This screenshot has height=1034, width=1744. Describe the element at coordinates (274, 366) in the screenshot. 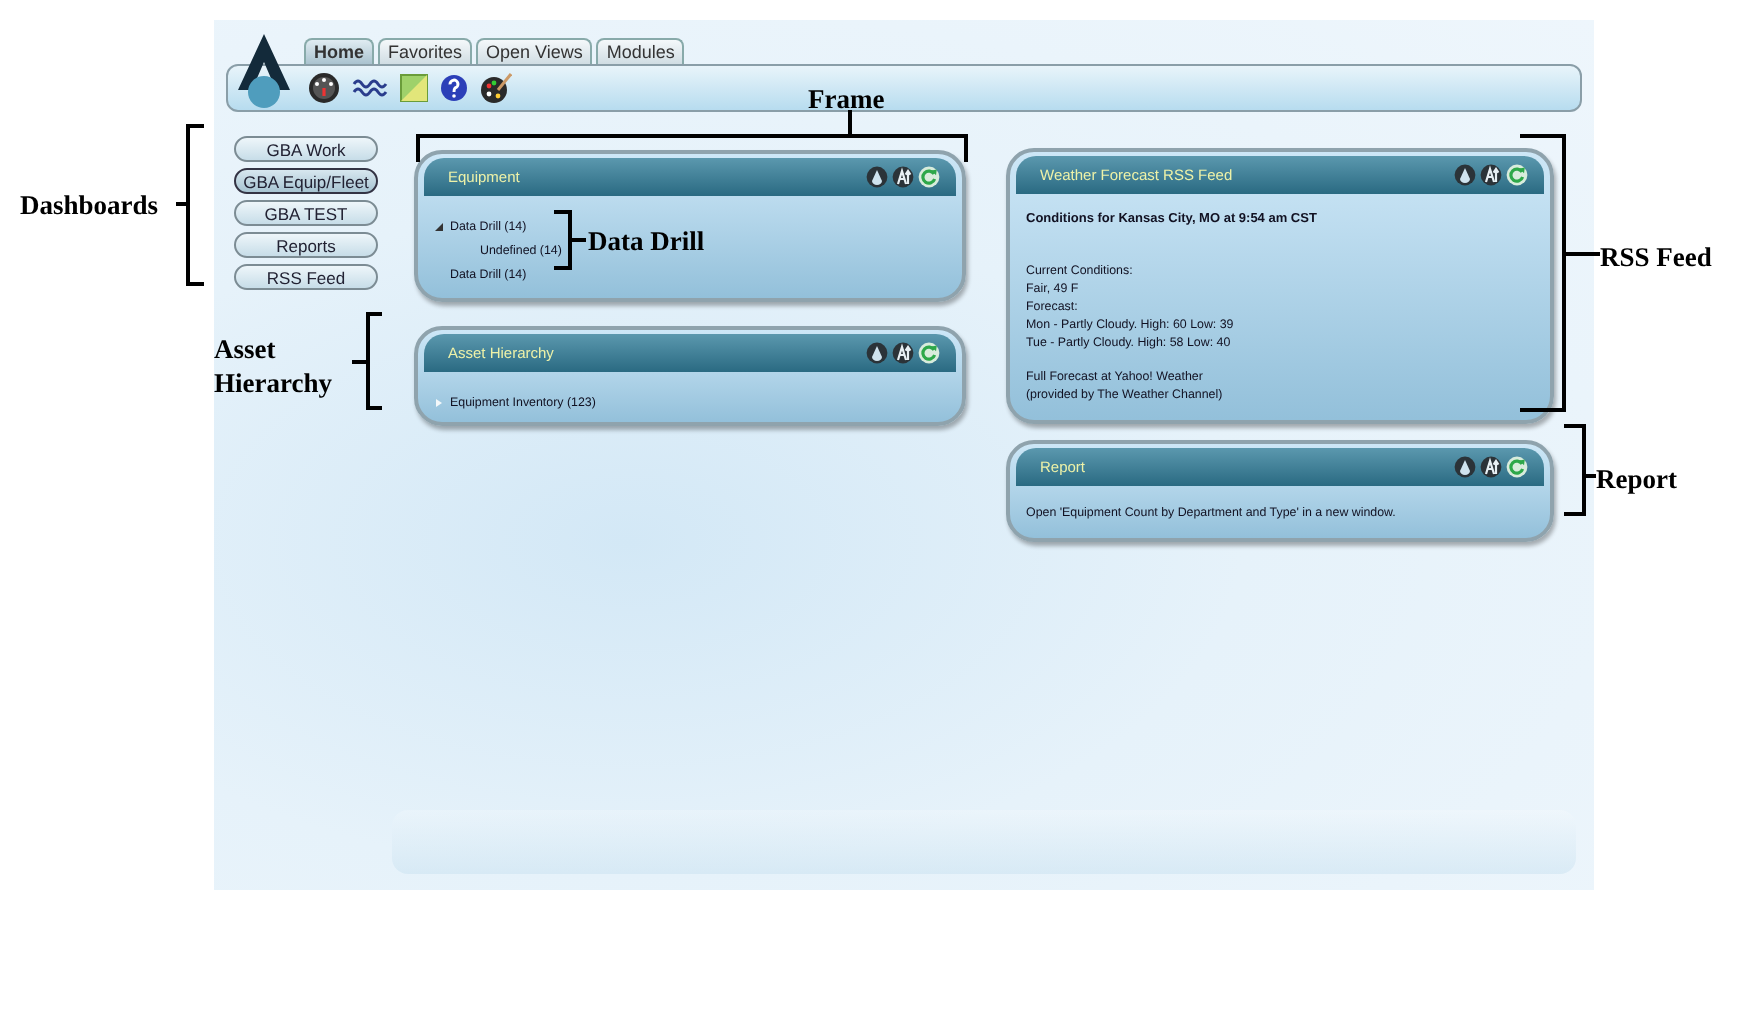

I see `callout-label: Asset Hierarchy` at that location.